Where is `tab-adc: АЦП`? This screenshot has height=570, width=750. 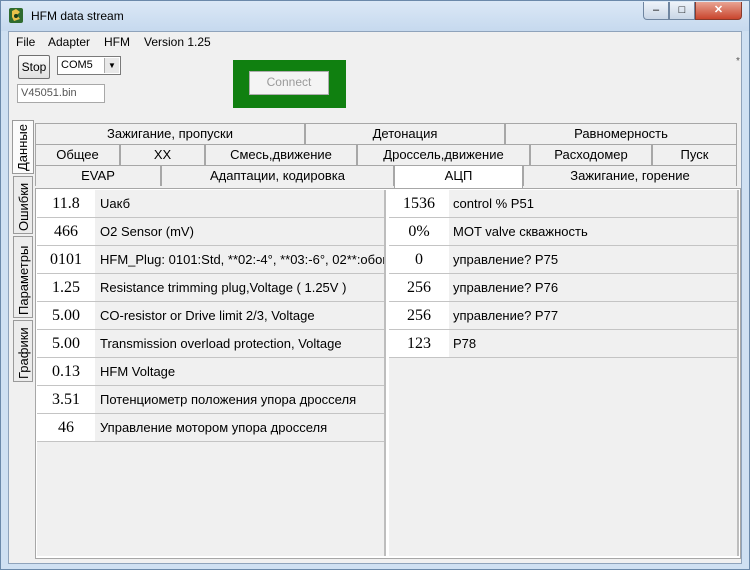 tab-adc: АЦП is located at coordinates (458, 176).